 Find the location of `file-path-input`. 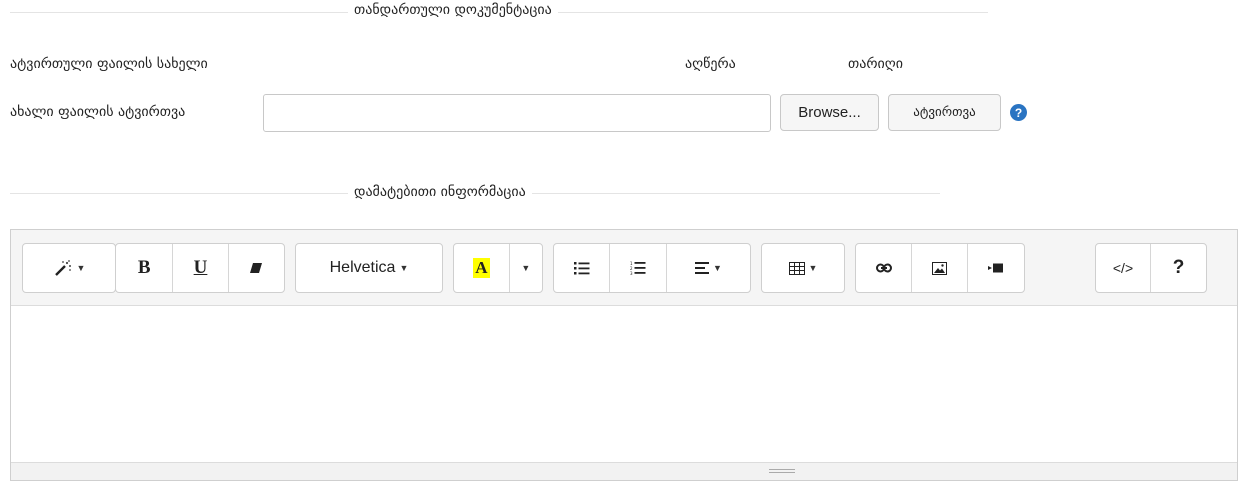

file-path-input is located at coordinates (517, 113).